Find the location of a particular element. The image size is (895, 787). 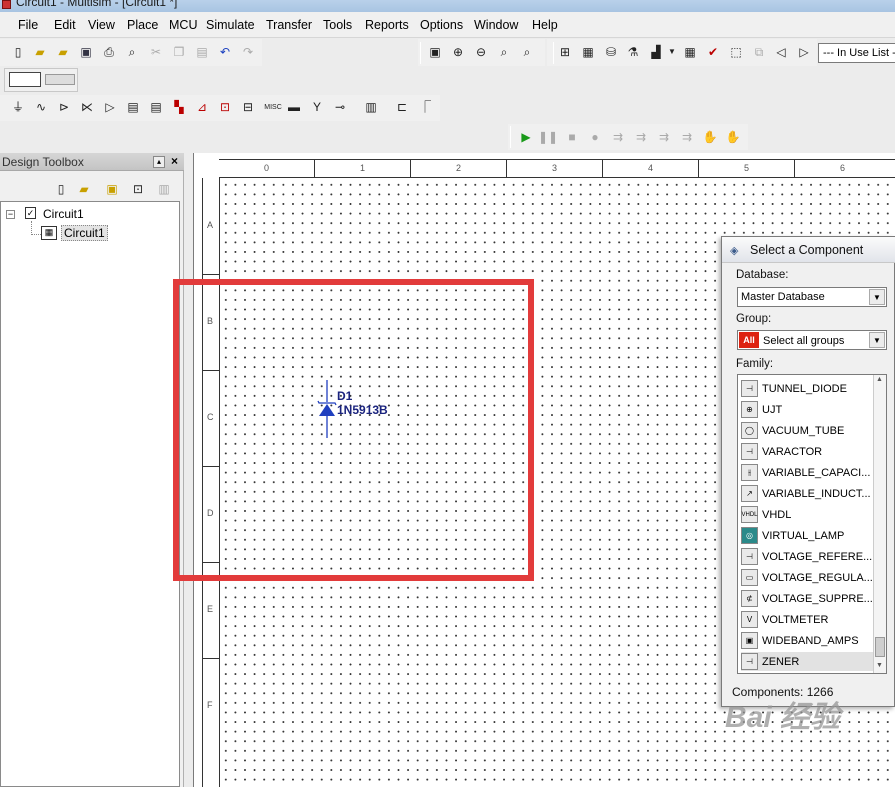

menu-simulate: Simulate is located at coordinates (230, 25).